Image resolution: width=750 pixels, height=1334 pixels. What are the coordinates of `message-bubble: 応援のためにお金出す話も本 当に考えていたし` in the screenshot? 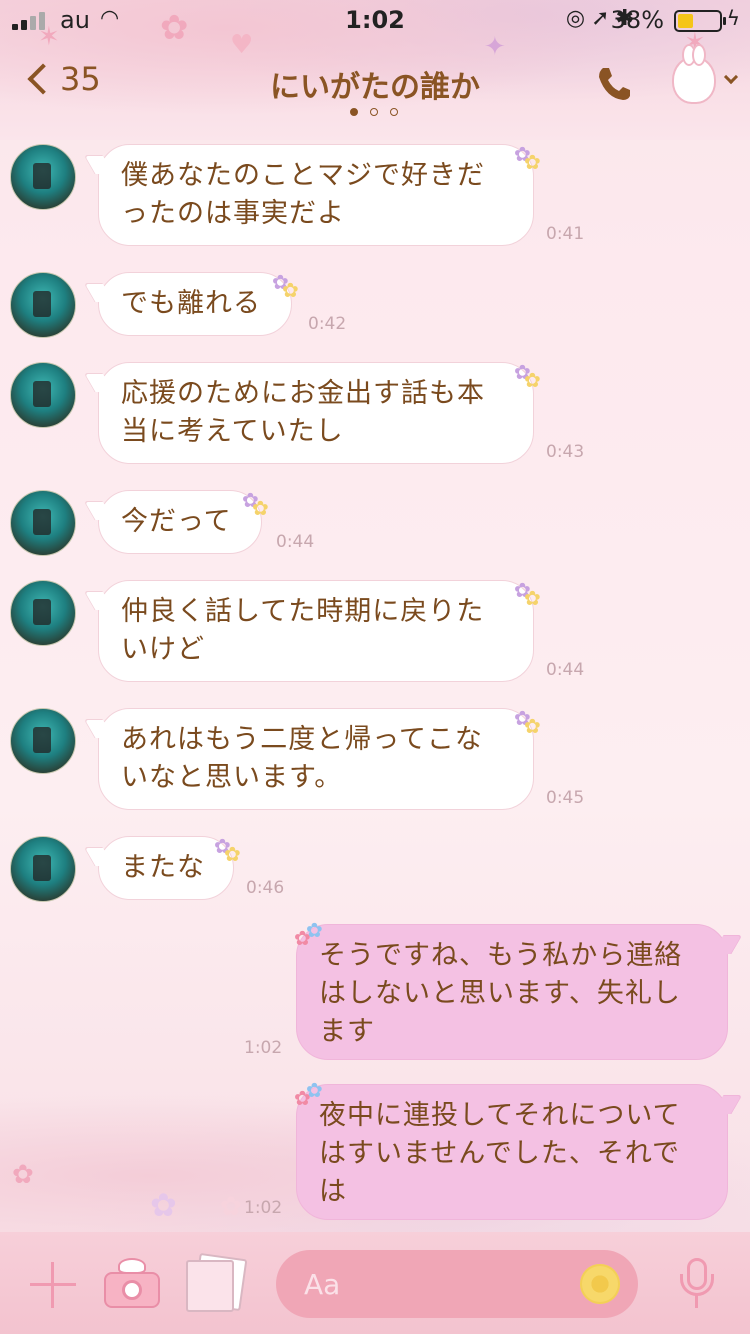 It's located at (316, 413).